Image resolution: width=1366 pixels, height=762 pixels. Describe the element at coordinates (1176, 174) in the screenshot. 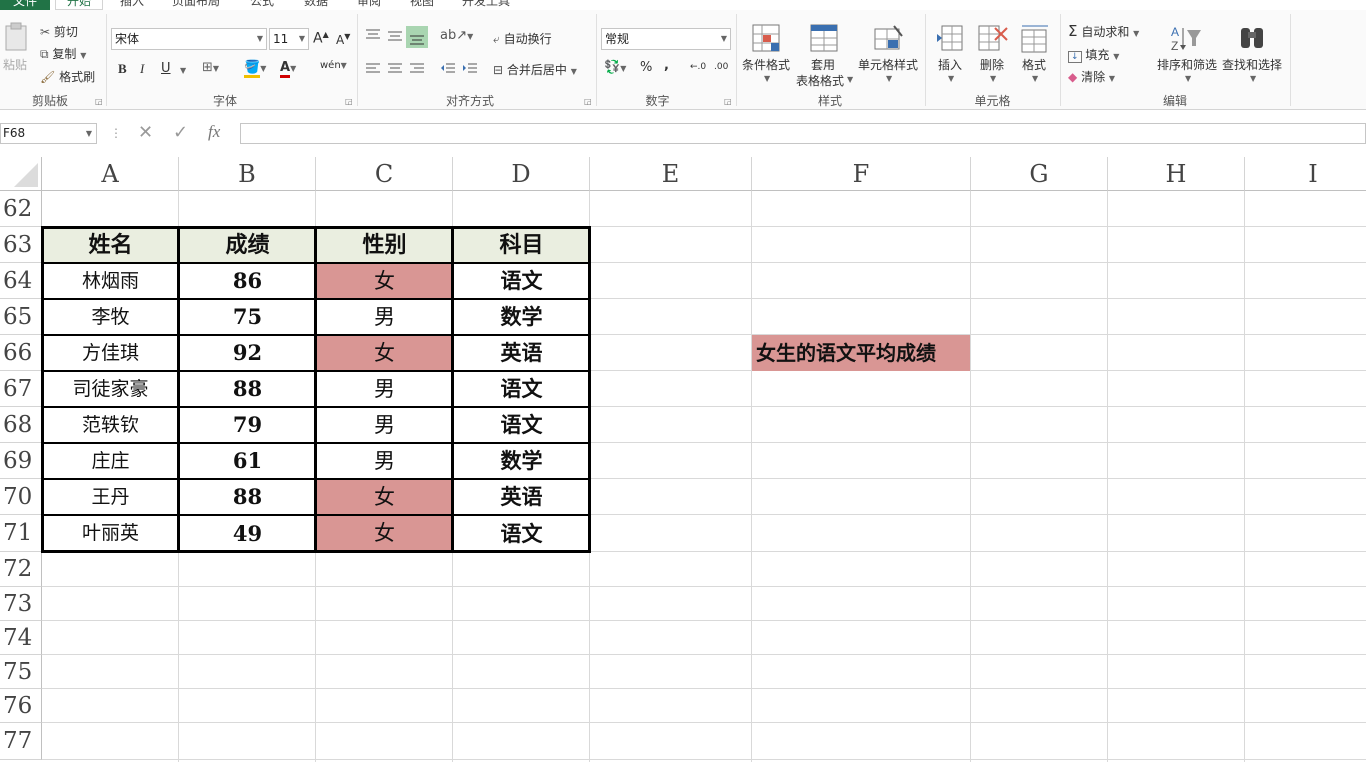

I see `column-header-h: H` at that location.